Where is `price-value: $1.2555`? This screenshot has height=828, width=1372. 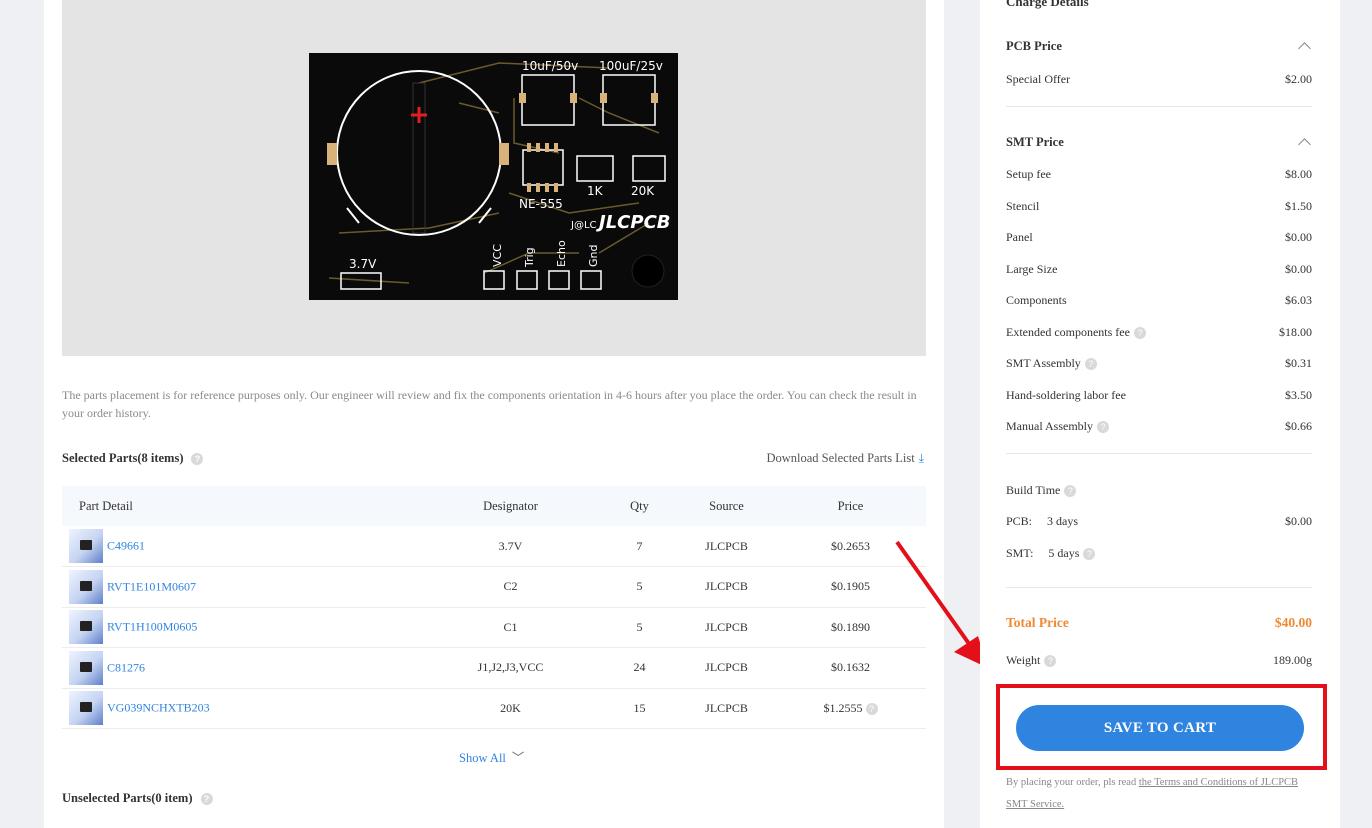
price-value: $1.2555 is located at coordinates (843, 707).